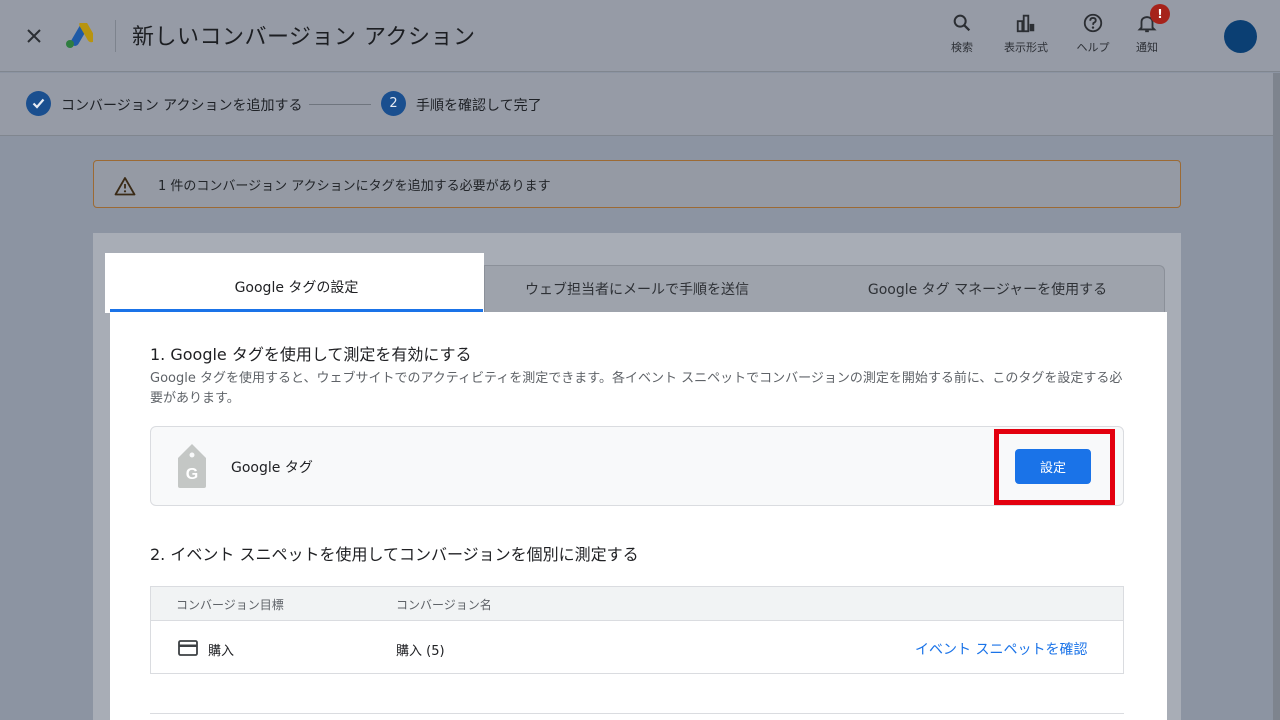  I want to click on tab-email-instructions: ウェブ担当者にメールで手順を送信, so click(637, 288).